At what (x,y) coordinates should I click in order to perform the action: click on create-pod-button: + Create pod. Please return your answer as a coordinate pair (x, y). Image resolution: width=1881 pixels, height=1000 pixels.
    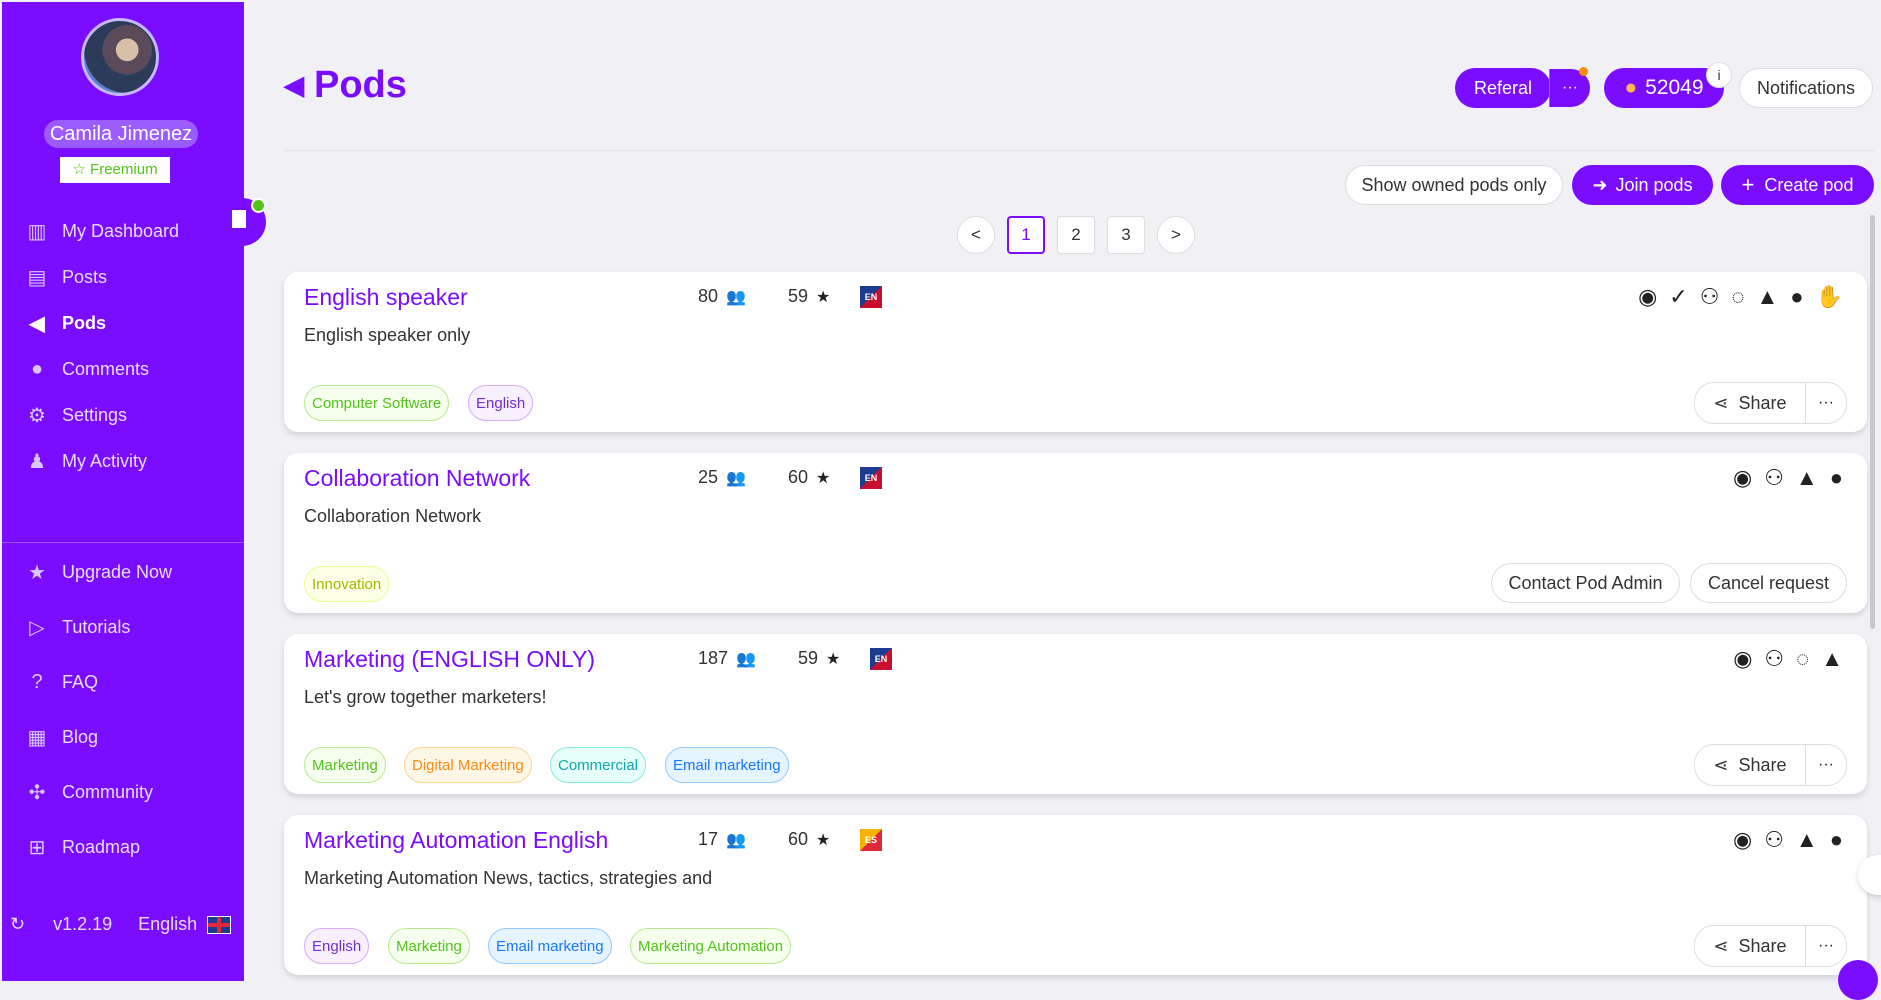
    Looking at the image, I should click on (1797, 185).